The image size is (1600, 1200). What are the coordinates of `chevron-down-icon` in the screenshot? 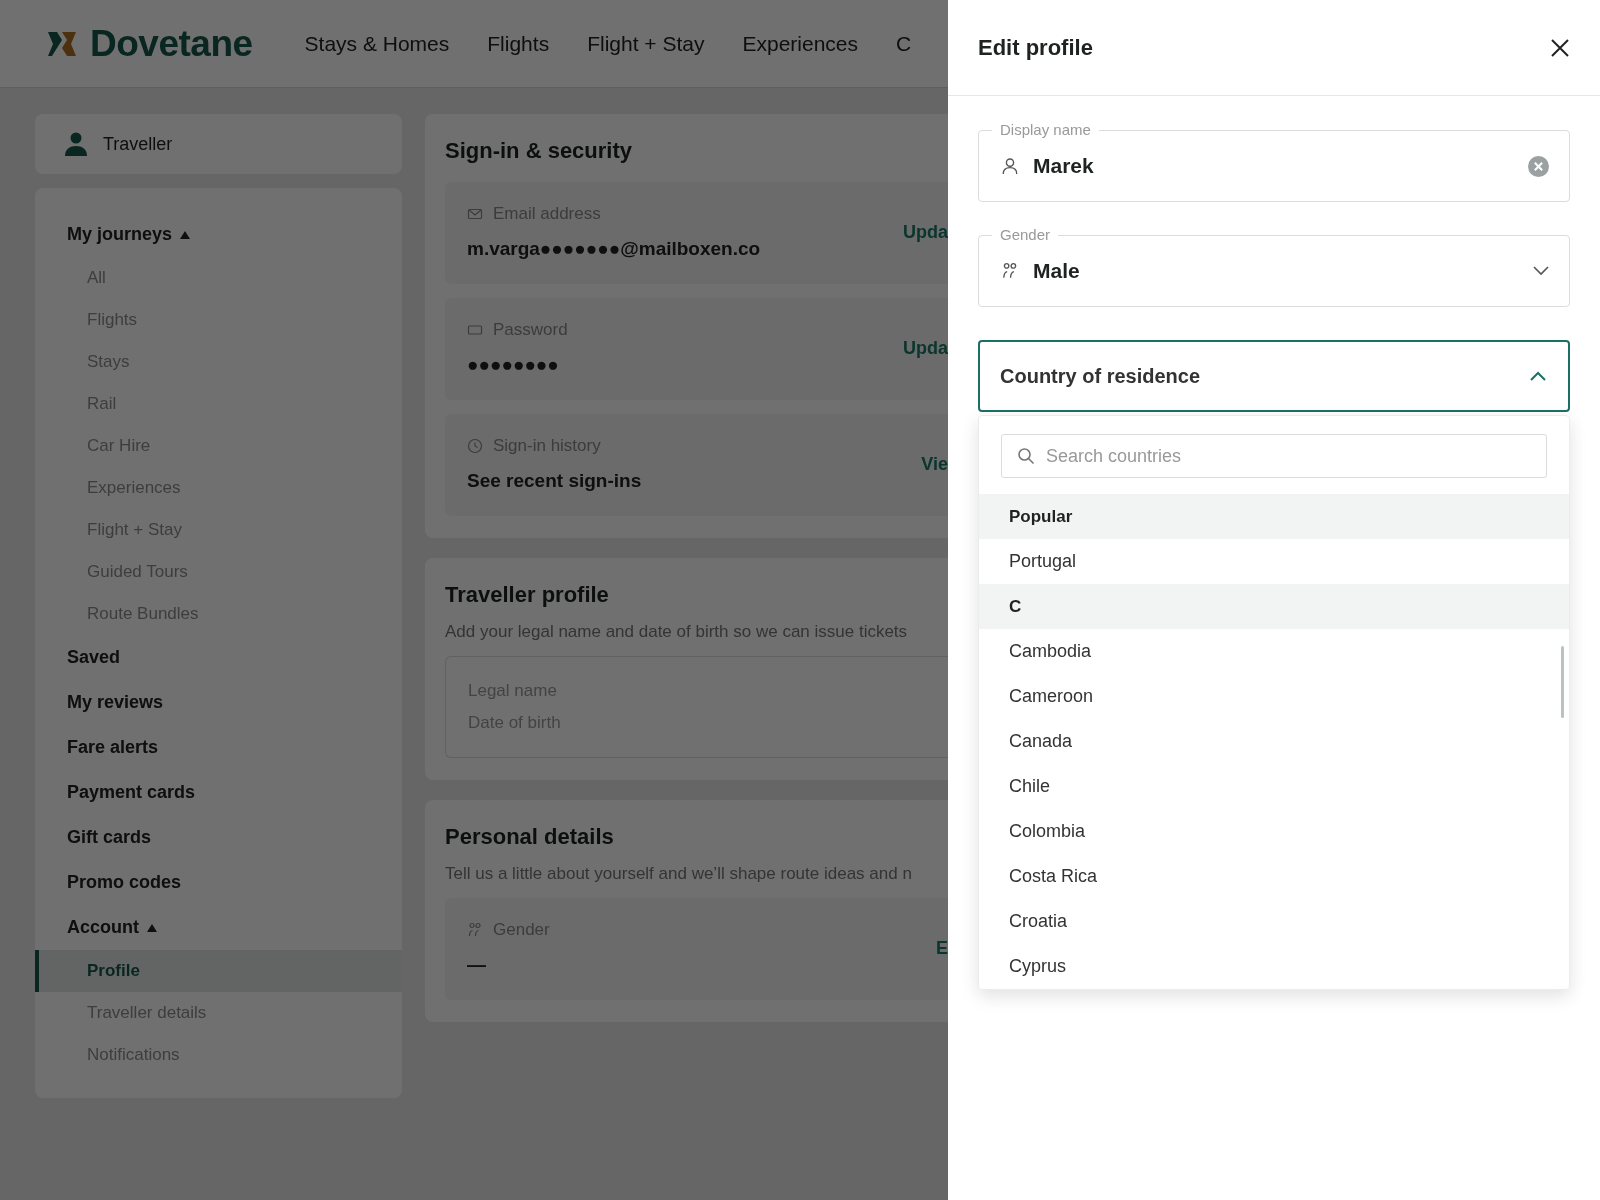 It's located at (1541, 271).